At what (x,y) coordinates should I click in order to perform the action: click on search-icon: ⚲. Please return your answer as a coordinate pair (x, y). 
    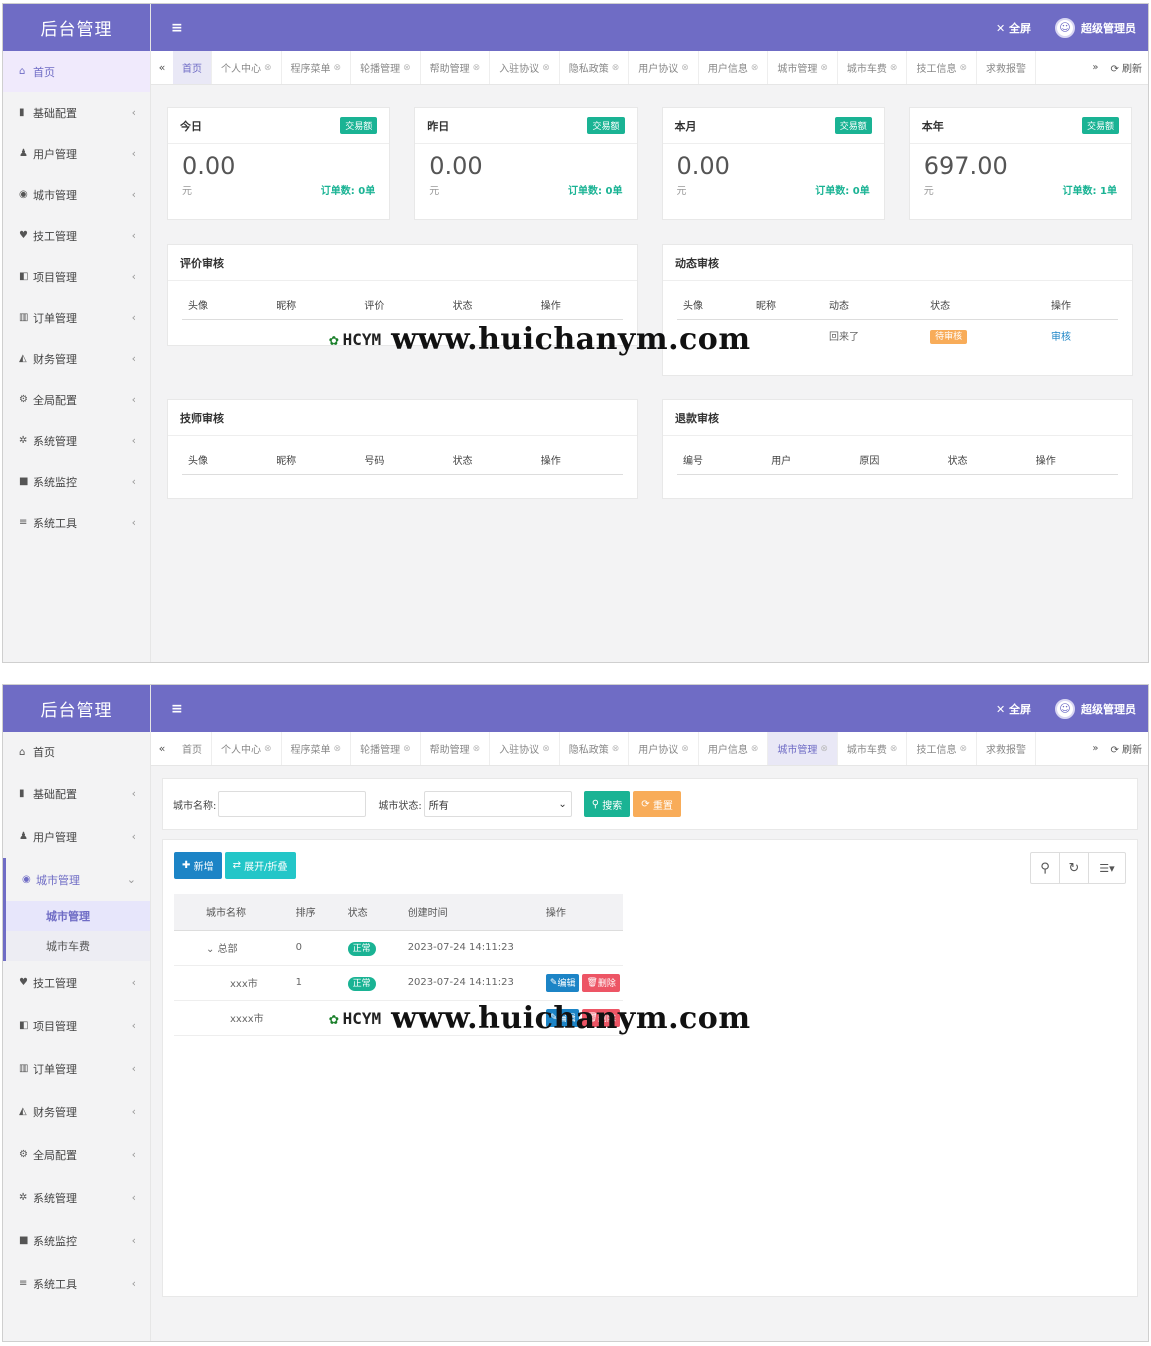
    Looking at the image, I should click on (1045, 868).